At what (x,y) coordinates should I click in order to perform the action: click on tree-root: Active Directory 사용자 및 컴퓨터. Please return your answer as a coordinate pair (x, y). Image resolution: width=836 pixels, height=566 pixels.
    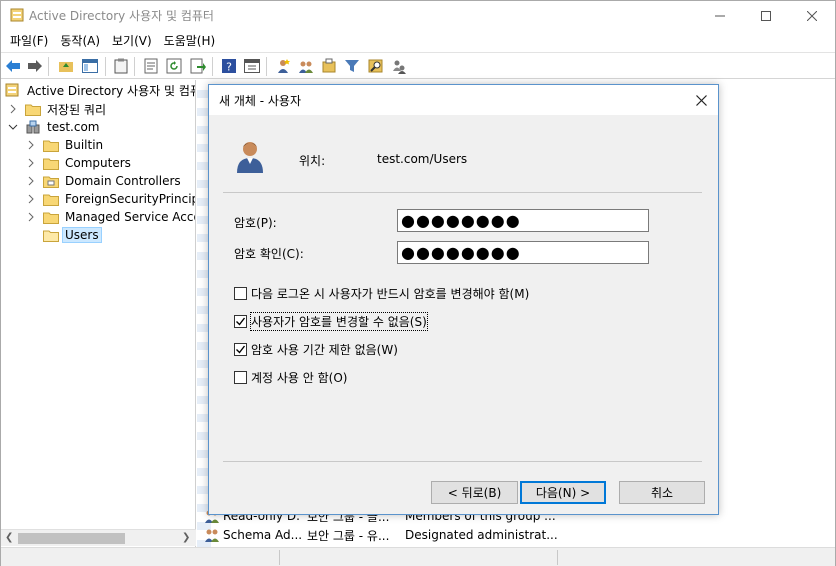
    Looking at the image, I should click on (100, 90).